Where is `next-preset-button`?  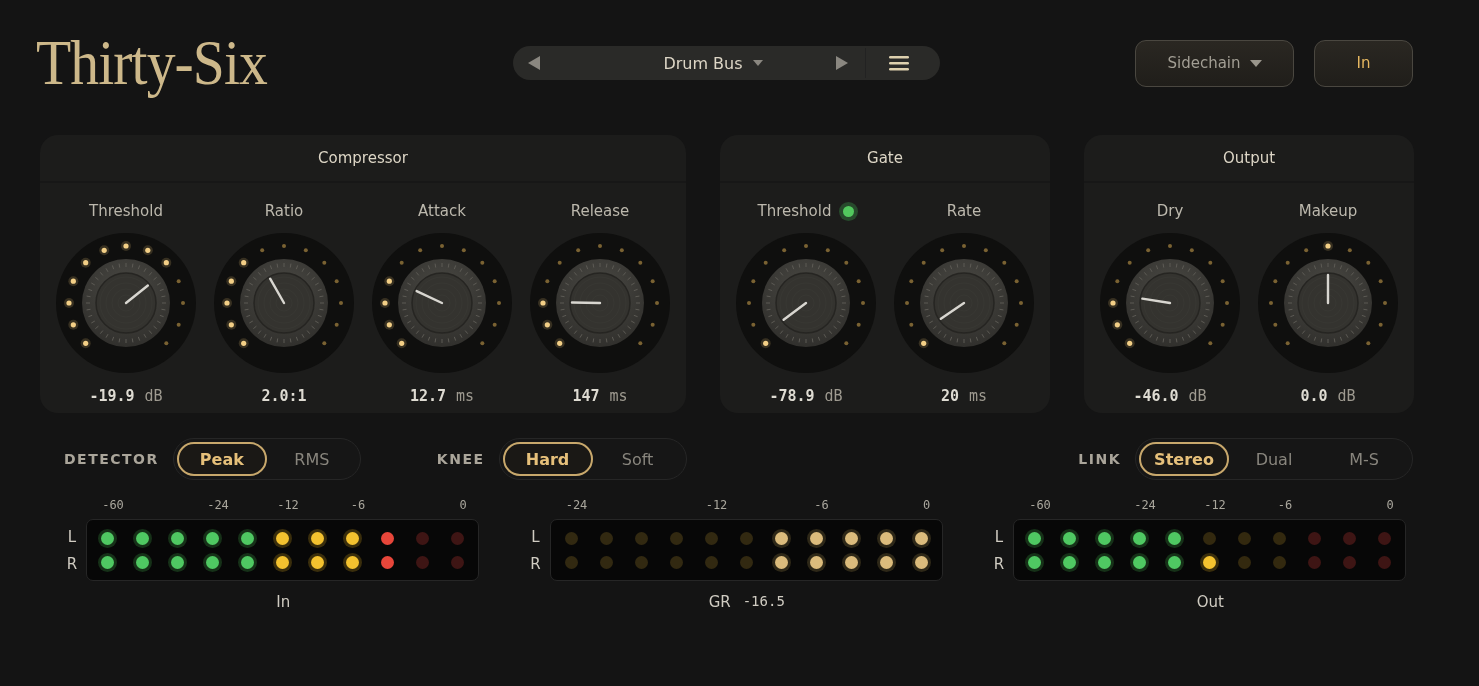 next-preset-button is located at coordinates (842, 63).